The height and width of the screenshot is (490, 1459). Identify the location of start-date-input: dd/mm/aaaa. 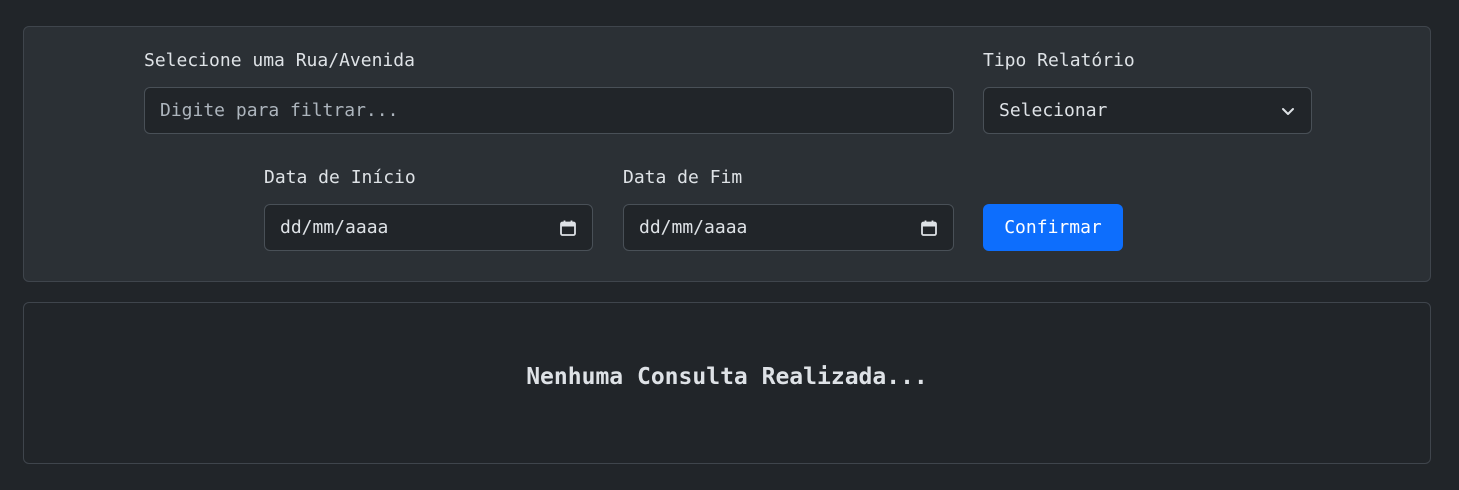
(428, 227).